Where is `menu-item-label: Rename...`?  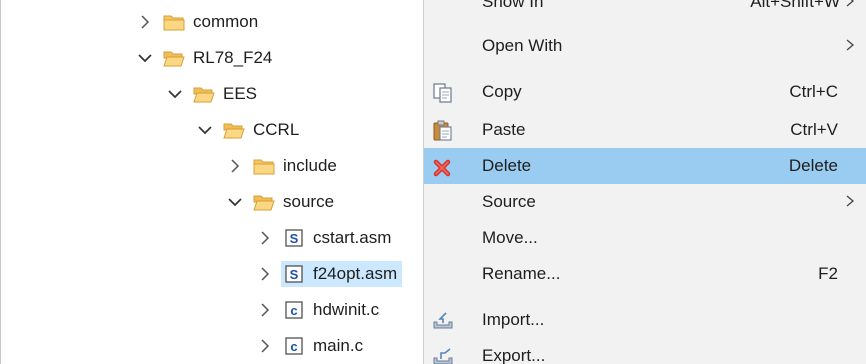
menu-item-label: Rename... is located at coordinates (521, 273).